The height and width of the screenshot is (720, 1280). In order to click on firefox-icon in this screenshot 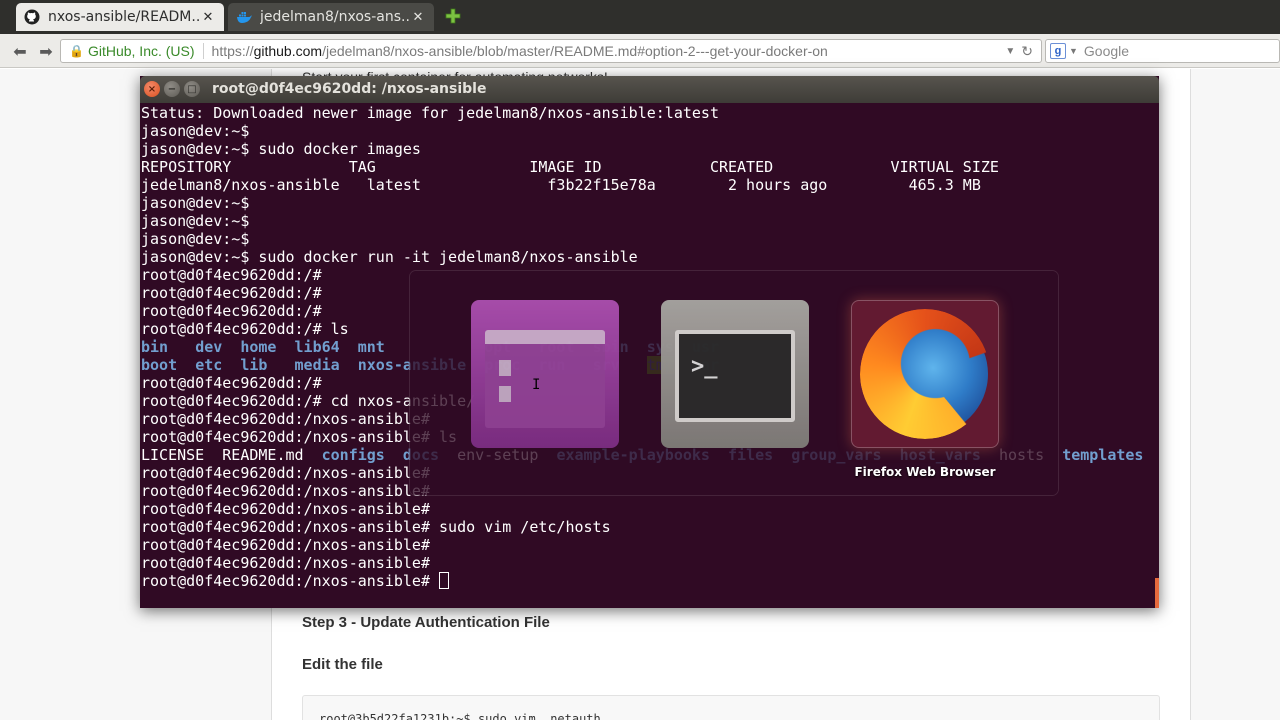, I will do `click(925, 374)`.